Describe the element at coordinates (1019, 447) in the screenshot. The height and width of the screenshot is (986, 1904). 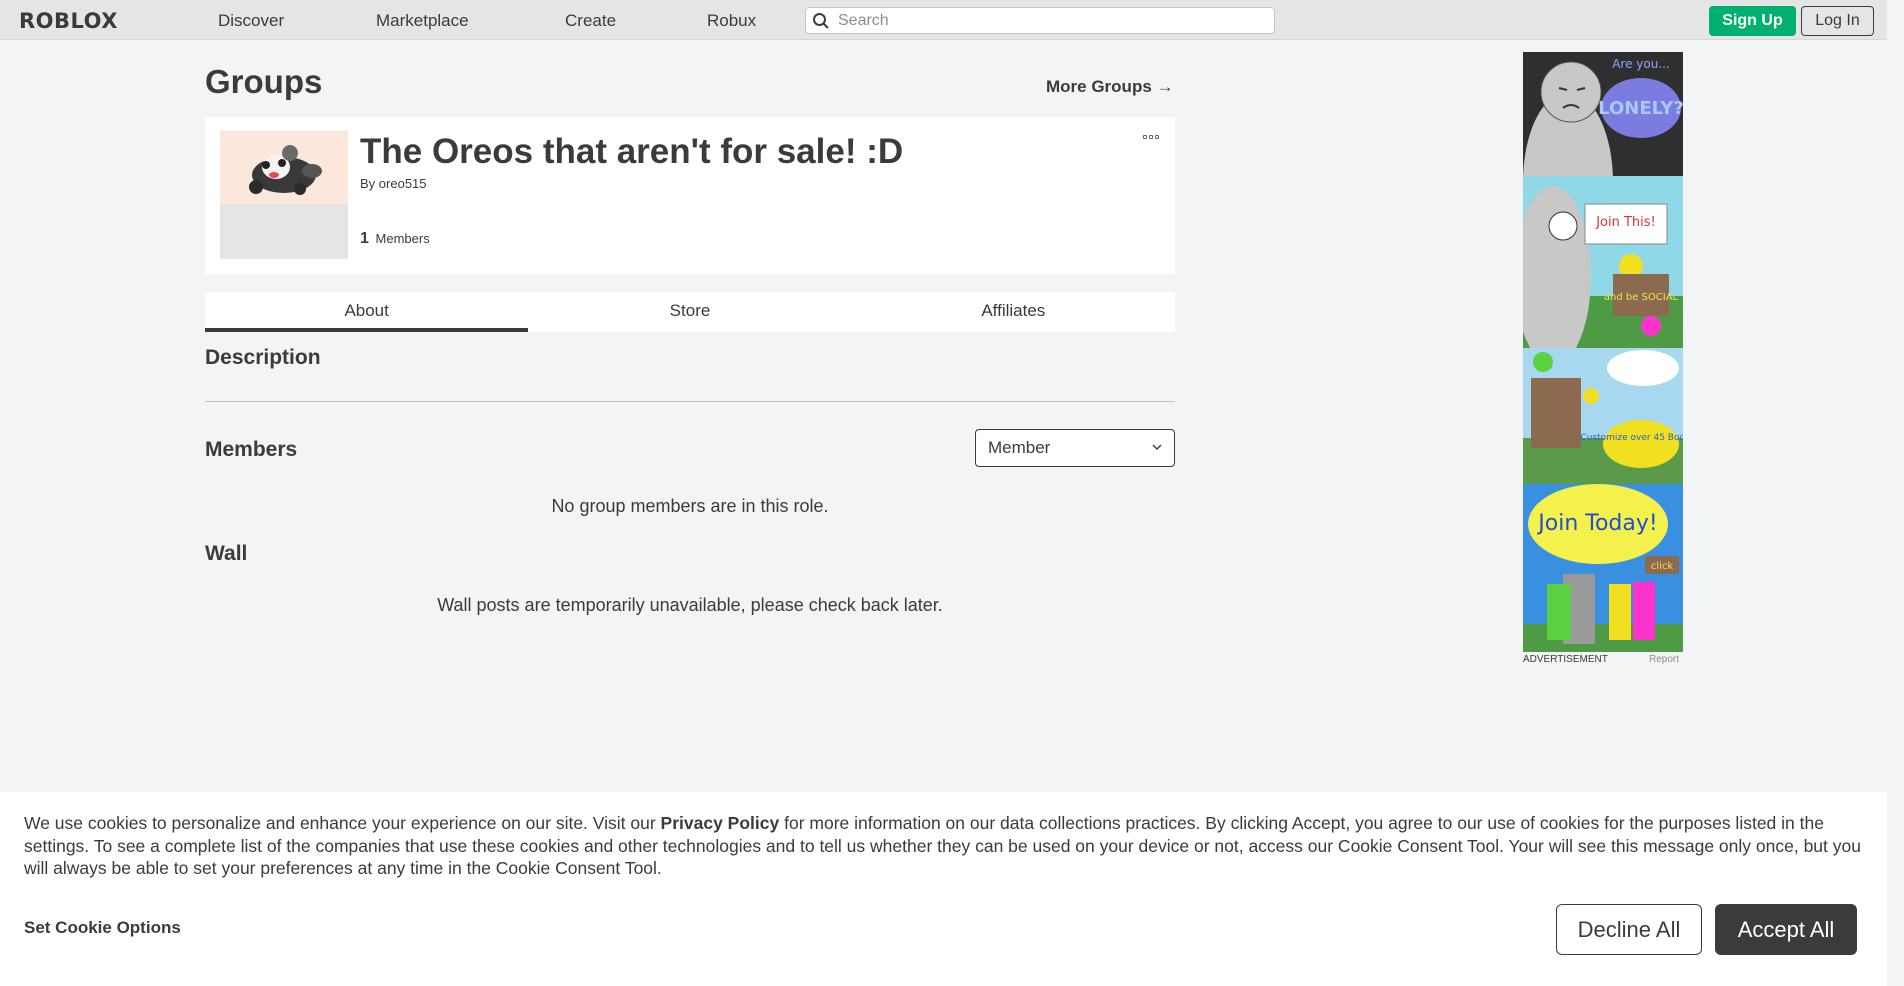
I see `role-dropdown-value: Member` at that location.